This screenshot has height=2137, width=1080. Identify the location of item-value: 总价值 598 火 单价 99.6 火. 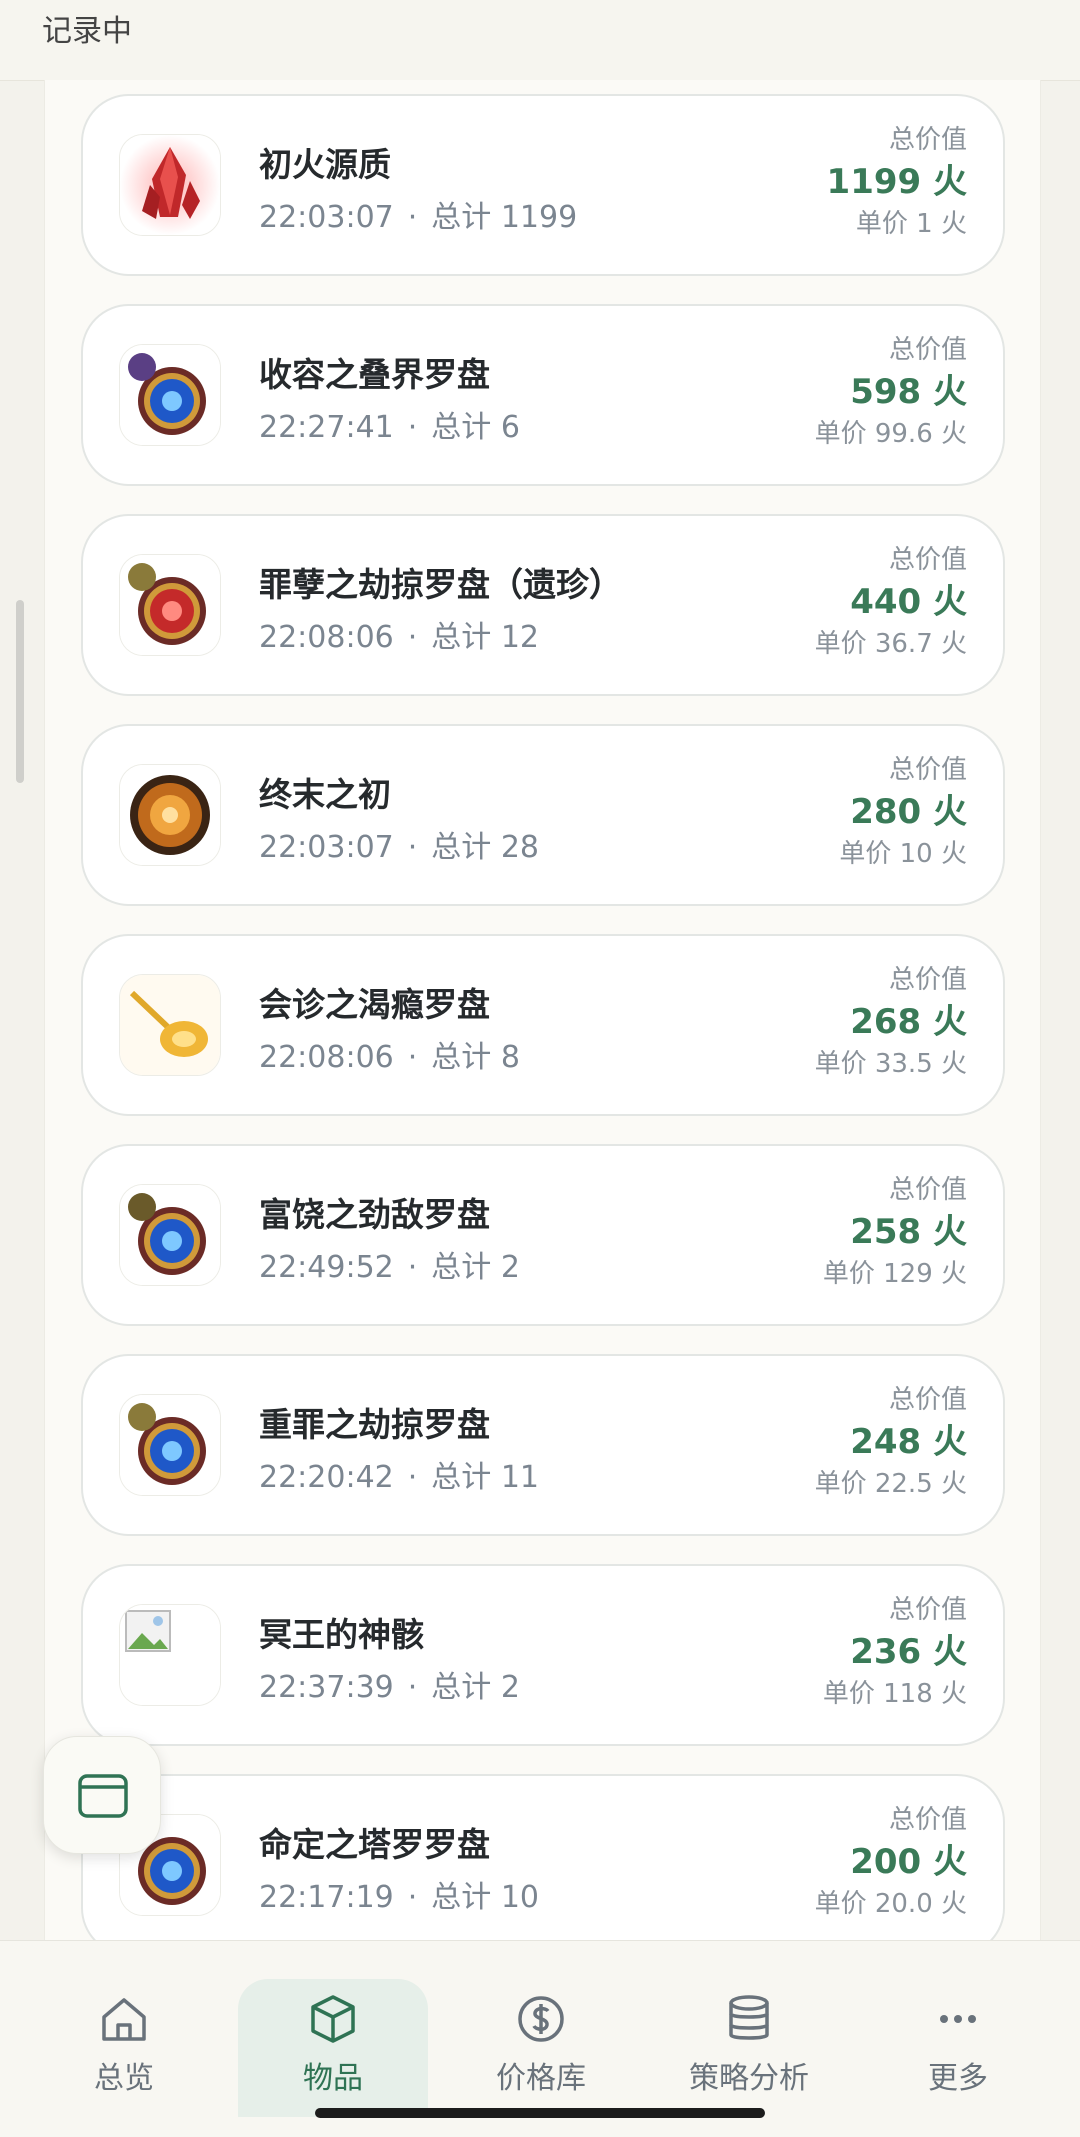
(891, 392).